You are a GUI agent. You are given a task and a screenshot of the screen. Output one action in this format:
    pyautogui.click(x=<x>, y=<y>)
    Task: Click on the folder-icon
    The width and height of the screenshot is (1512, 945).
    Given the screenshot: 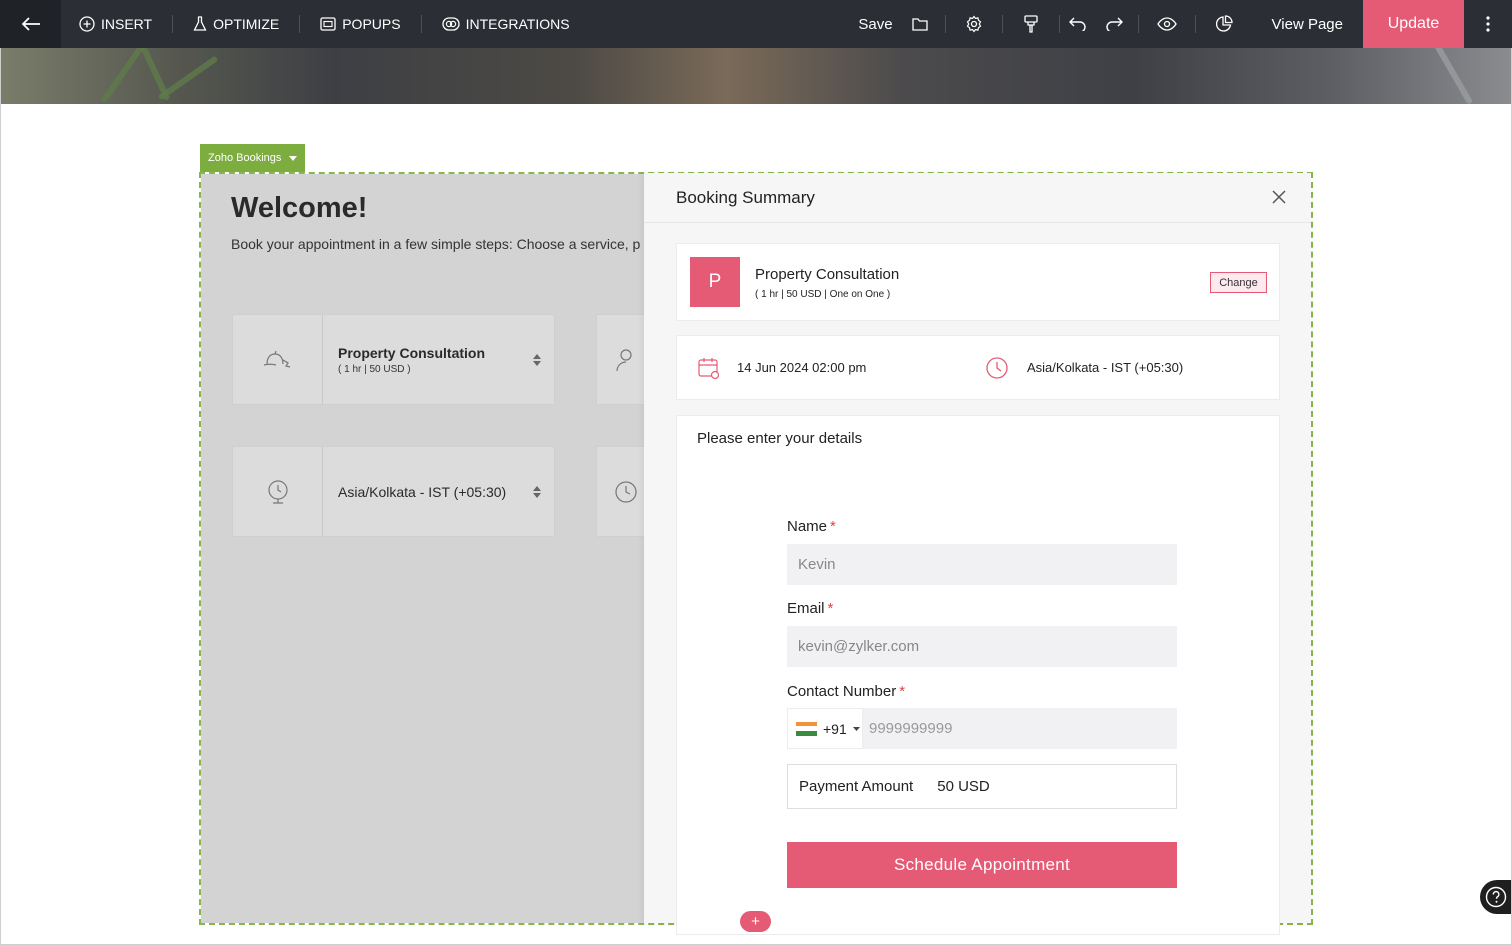 What is the action you would take?
    pyautogui.click(x=919, y=24)
    